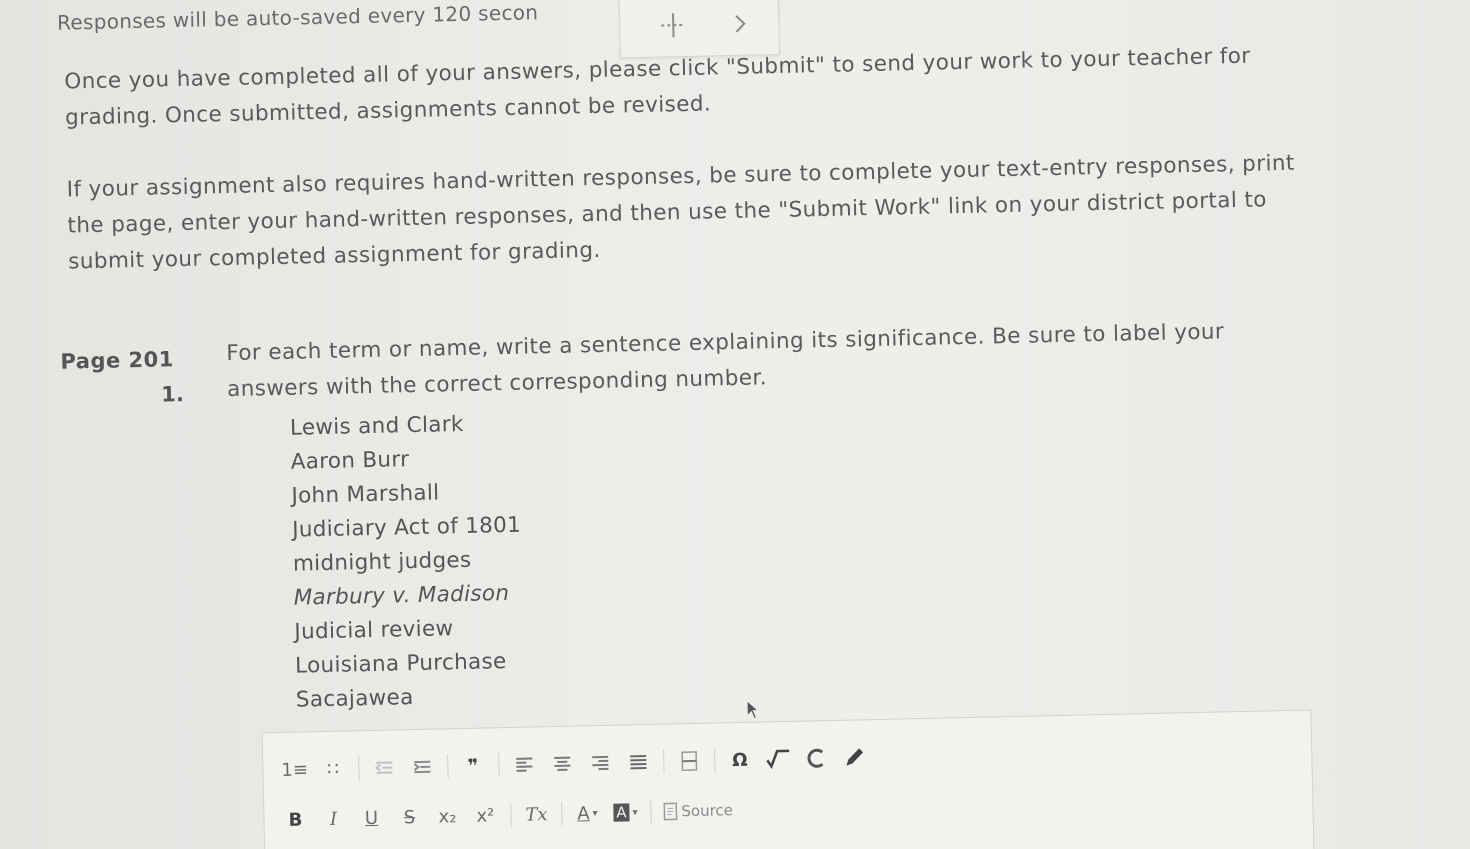  What do you see at coordinates (707, 811) in the screenshot?
I see `source-label: Source` at bounding box center [707, 811].